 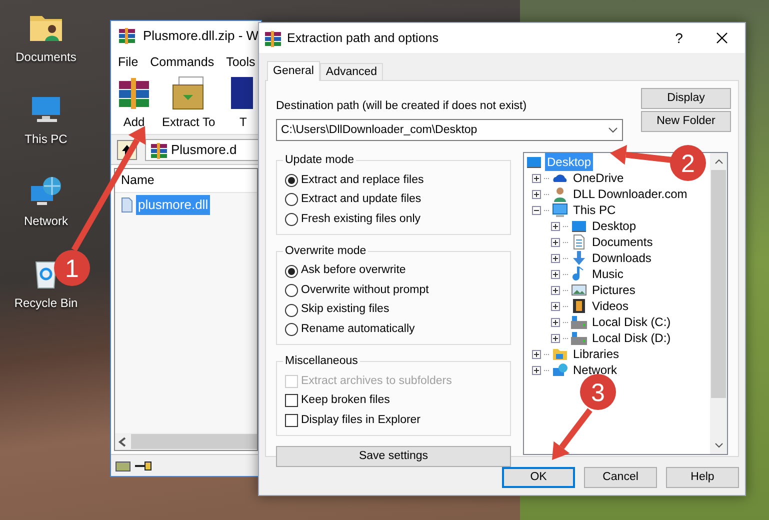 What do you see at coordinates (365, 290) in the screenshot?
I see `option-label: Overwrite without prompt` at bounding box center [365, 290].